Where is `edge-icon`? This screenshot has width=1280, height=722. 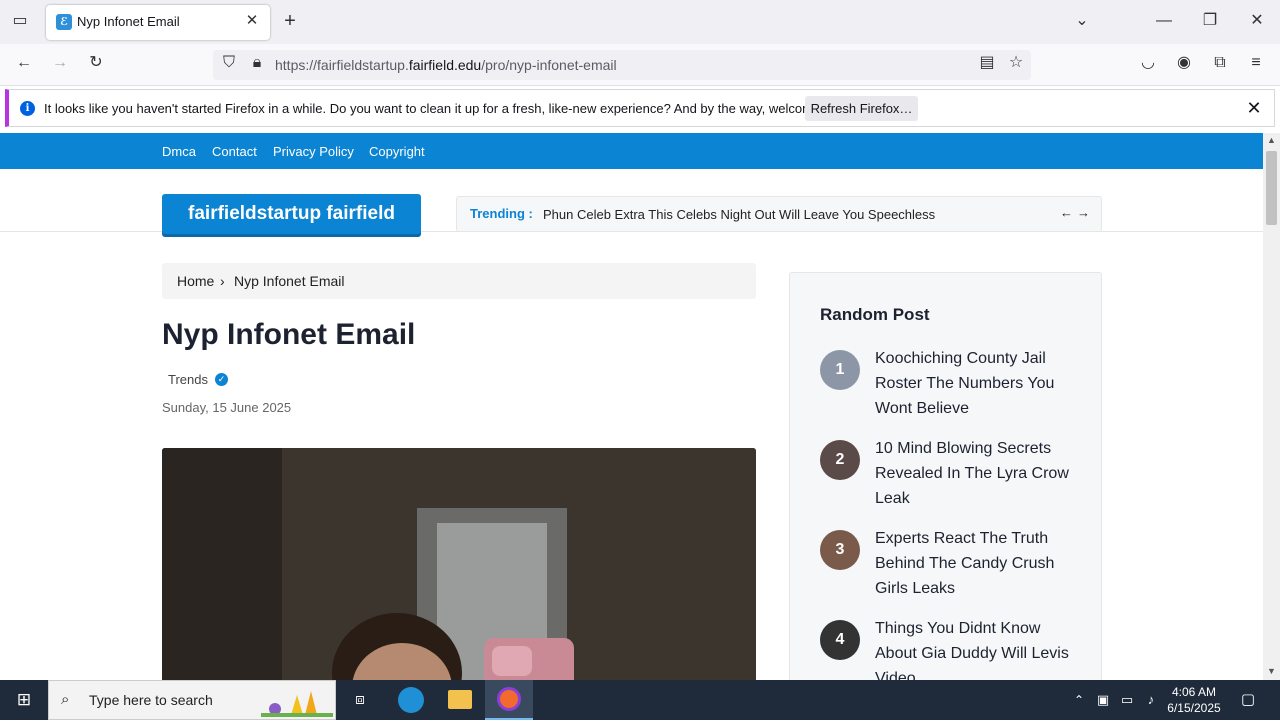
edge-icon is located at coordinates (411, 700).